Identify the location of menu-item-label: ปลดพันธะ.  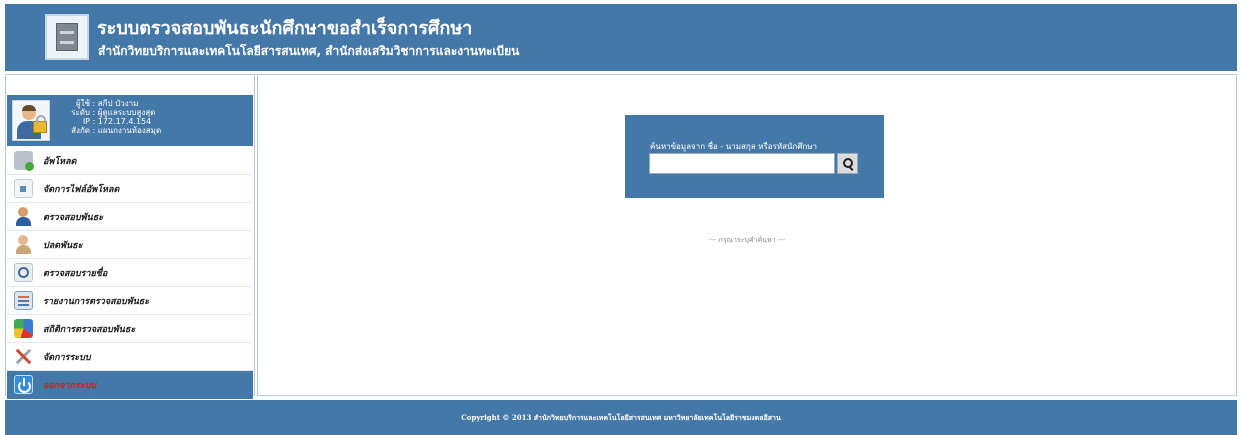
(63, 246).